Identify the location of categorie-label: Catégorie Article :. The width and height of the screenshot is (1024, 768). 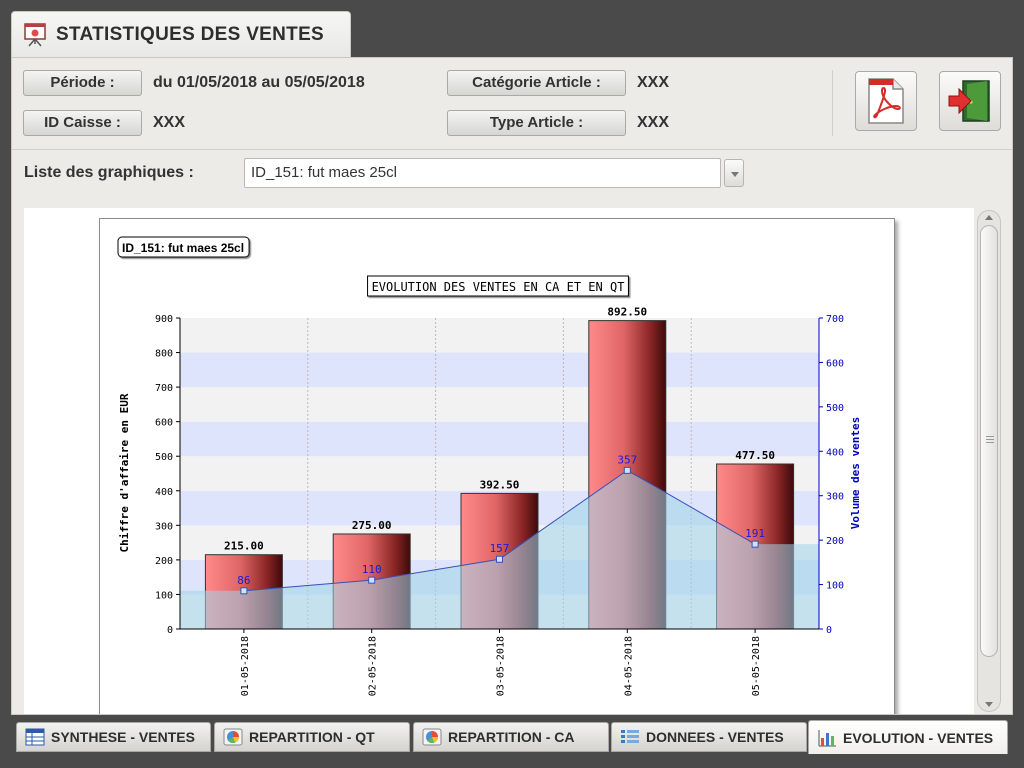
(536, 83).